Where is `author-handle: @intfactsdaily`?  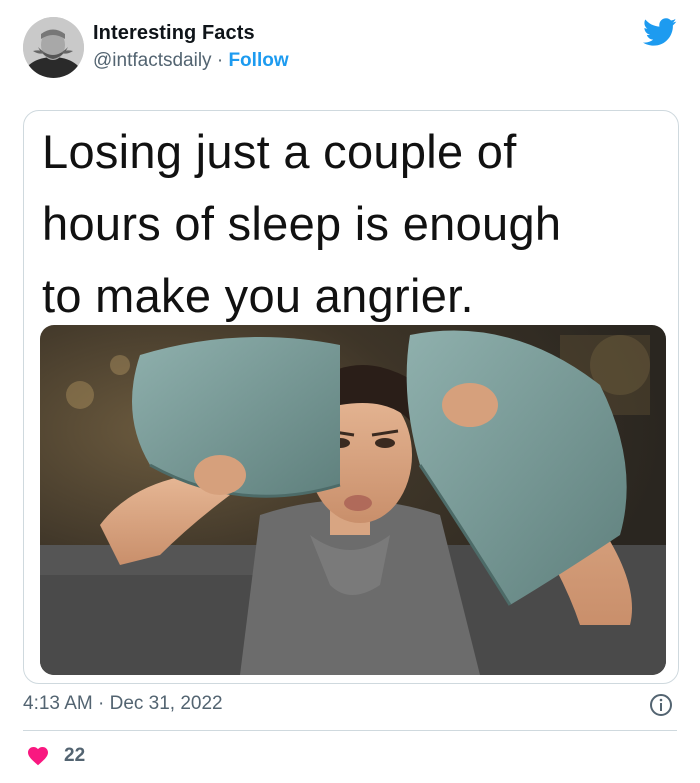 author-handle: @intfactsdaily is located at coordinates (152, 60).